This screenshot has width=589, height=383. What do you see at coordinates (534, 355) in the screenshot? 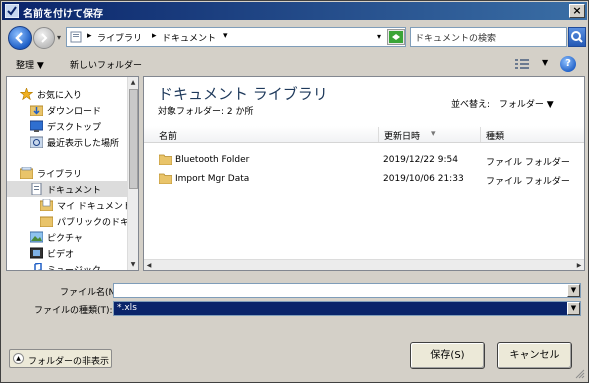
I see `cancel-button: キャンセル` at bounding box center [534, 355].